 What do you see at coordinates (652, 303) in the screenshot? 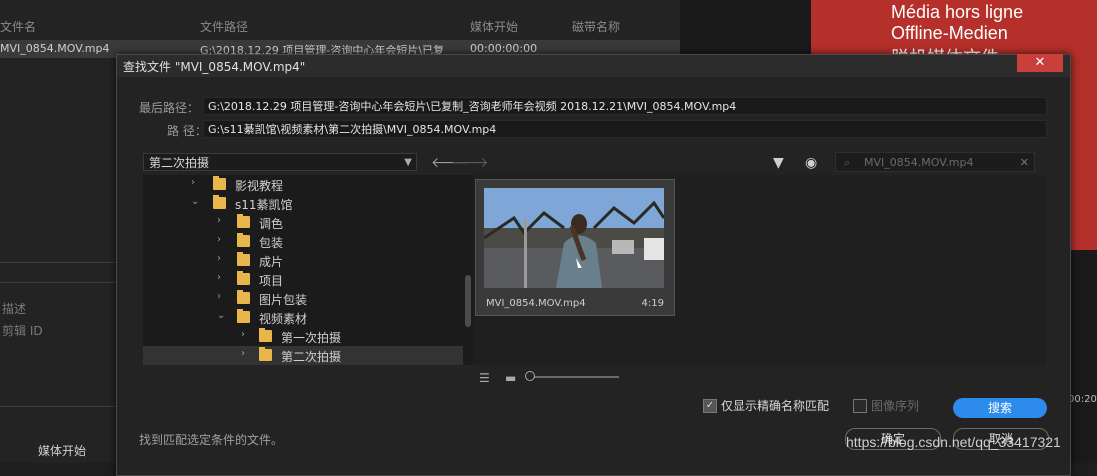
I see `thumbnail-duration: 4:19` at bounding box center [652, 303].